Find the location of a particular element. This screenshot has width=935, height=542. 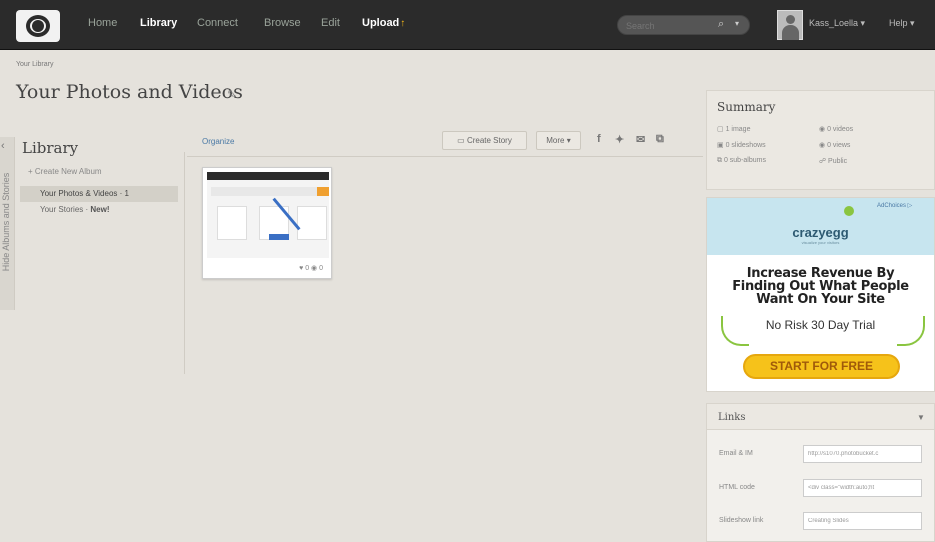

avatar is located at coordinates (790, 25).